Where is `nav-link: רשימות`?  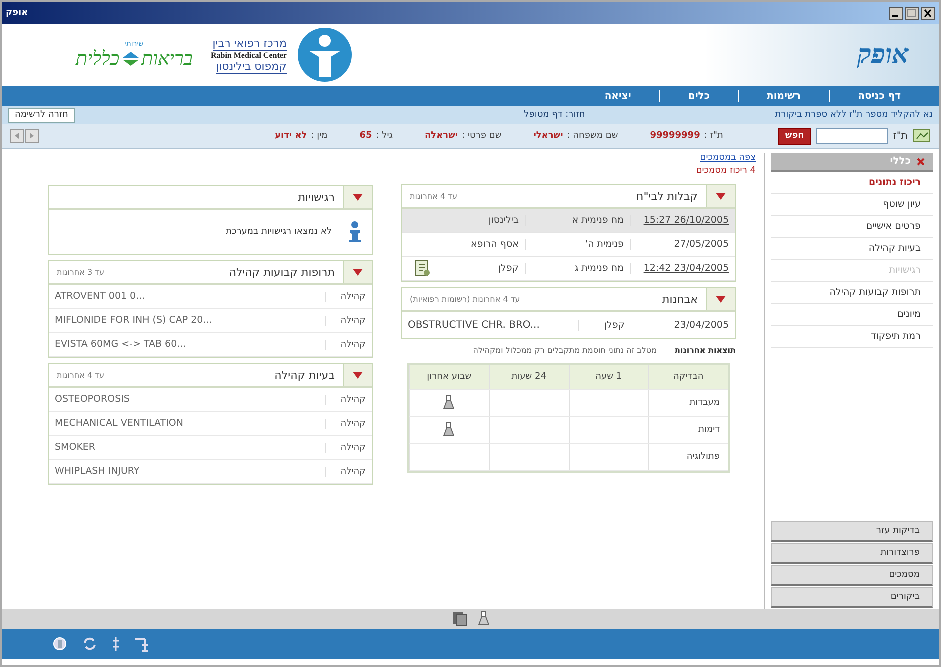
nav-link: רשימות is located at coordinates (784, 96).